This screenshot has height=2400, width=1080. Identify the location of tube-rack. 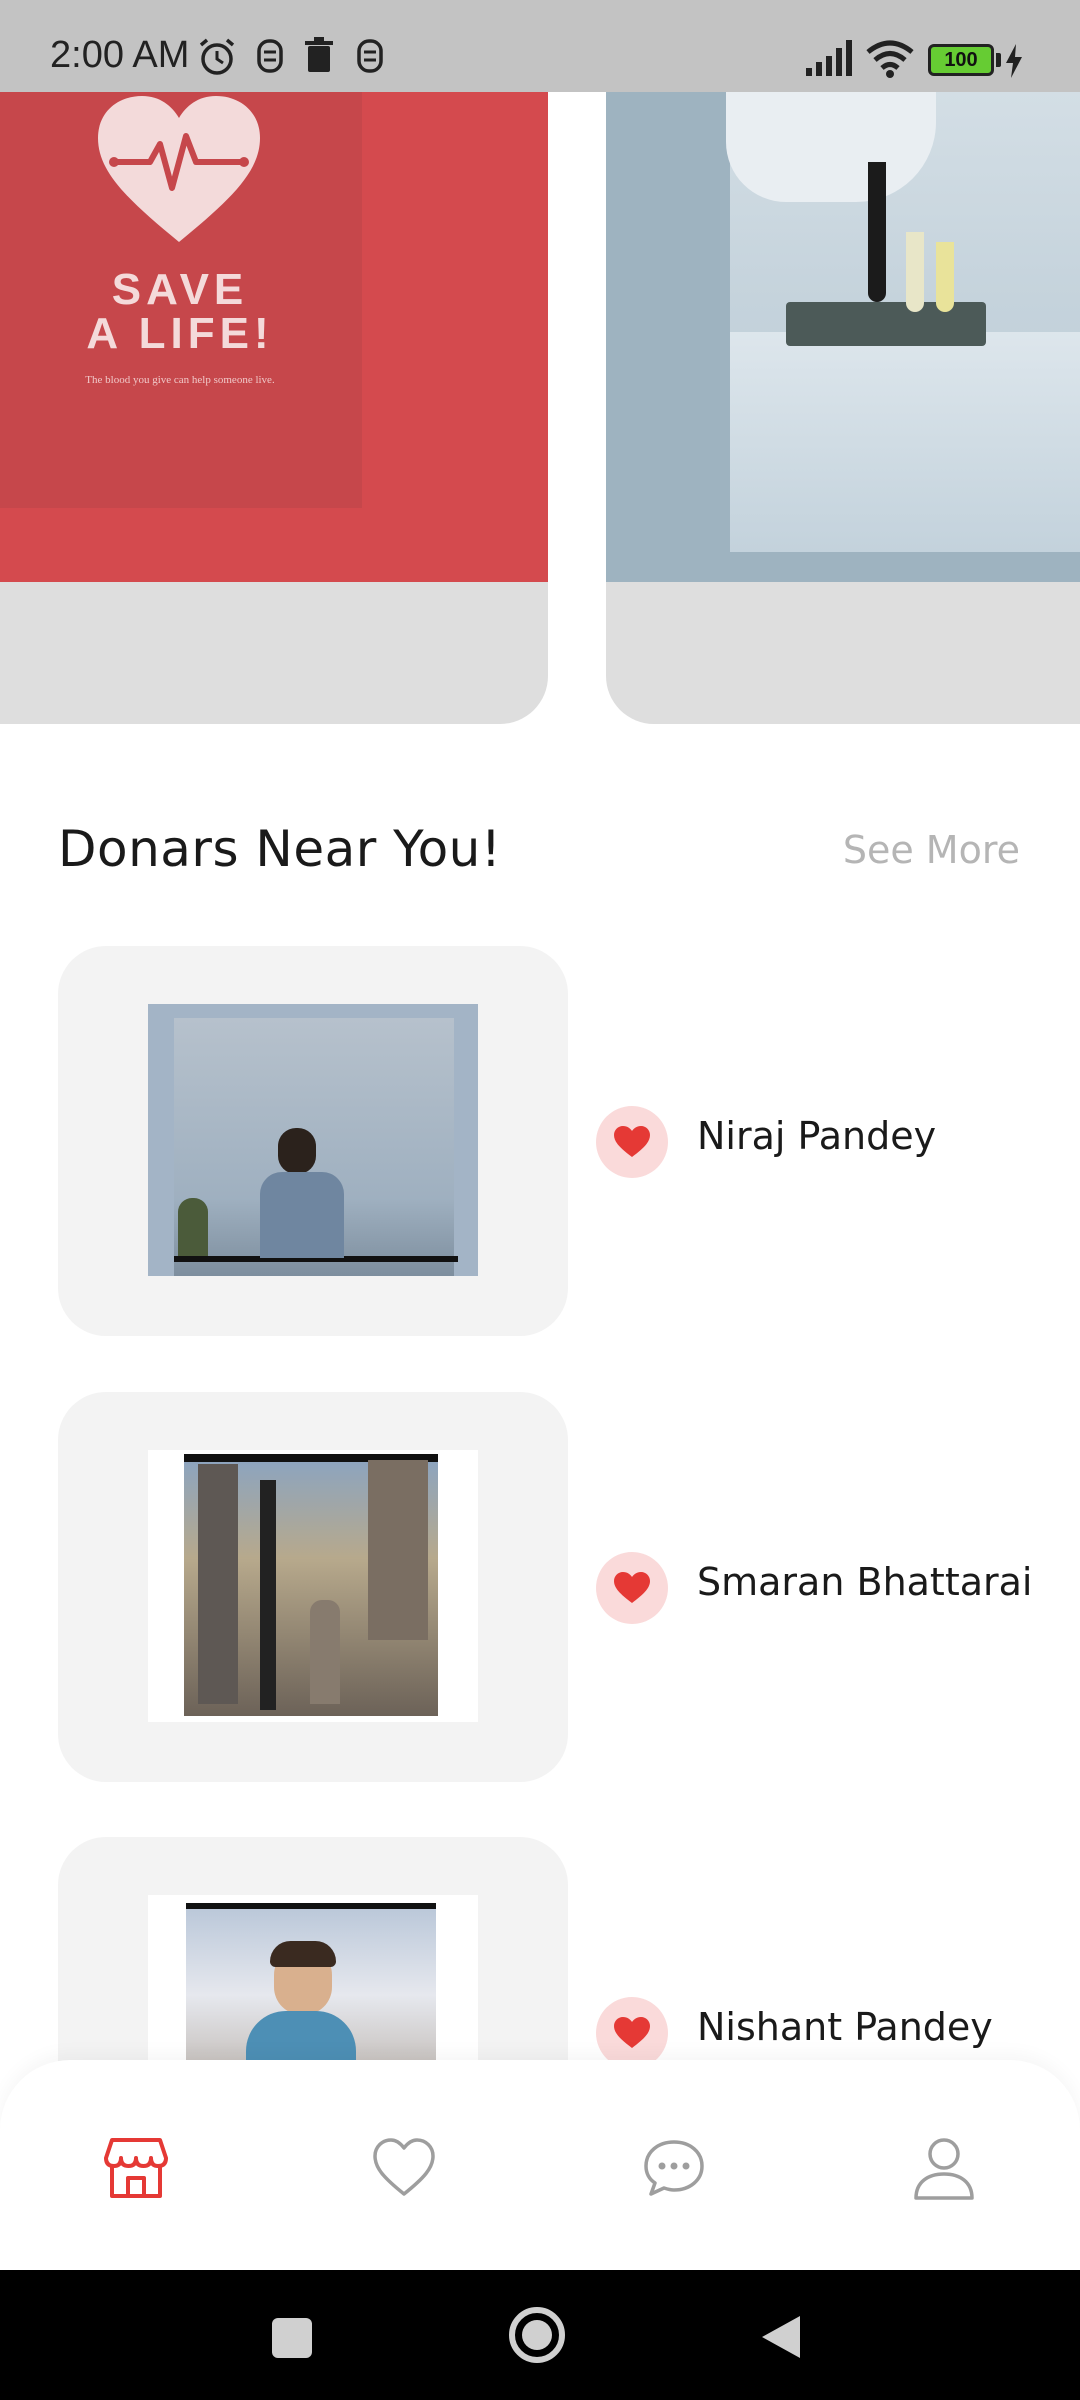
(886, 324).